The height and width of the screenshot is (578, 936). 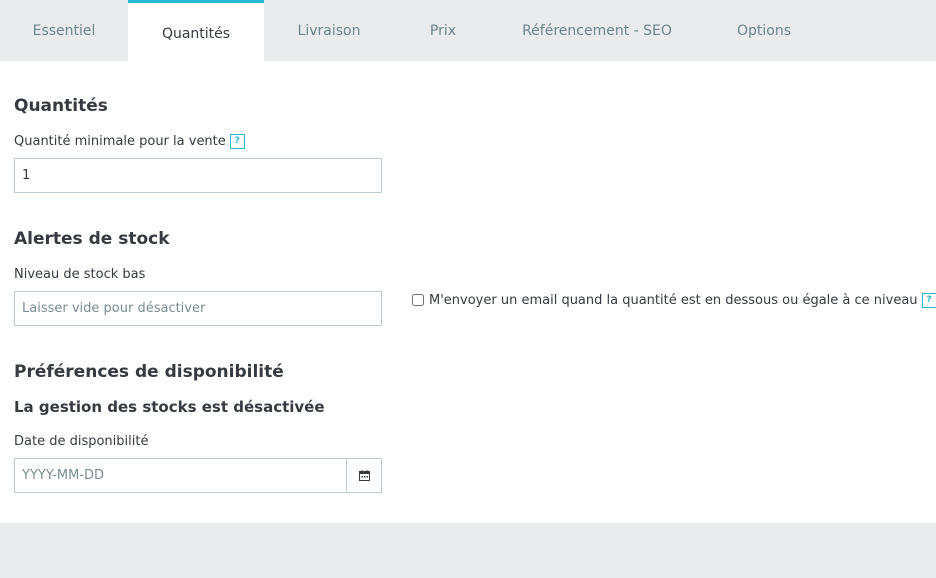 I want to click on low-stock-label: Niveau de stock bas, so click(x=80, y=274).